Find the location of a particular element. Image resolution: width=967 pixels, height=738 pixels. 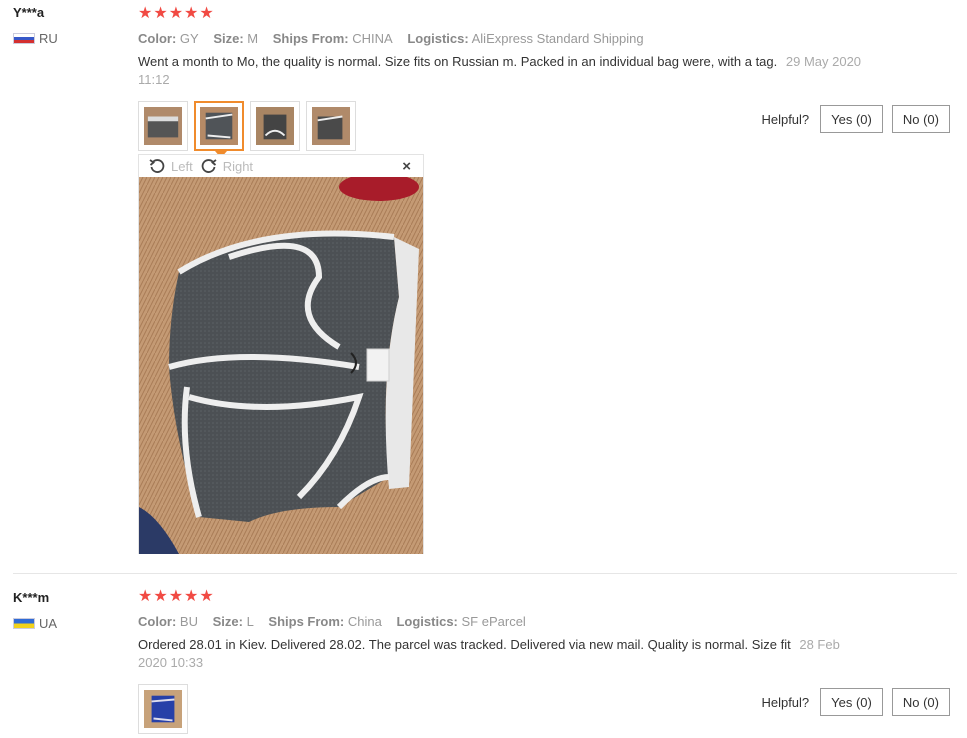

rotate-left-icon is located at coordinates (157, 166).